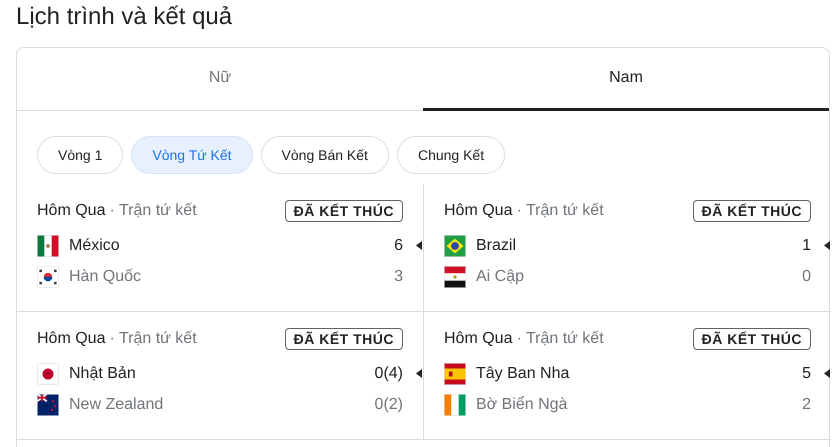 The image size is (836, 447). I want to click on round-chip: Vòng 1, so click(80, 155).